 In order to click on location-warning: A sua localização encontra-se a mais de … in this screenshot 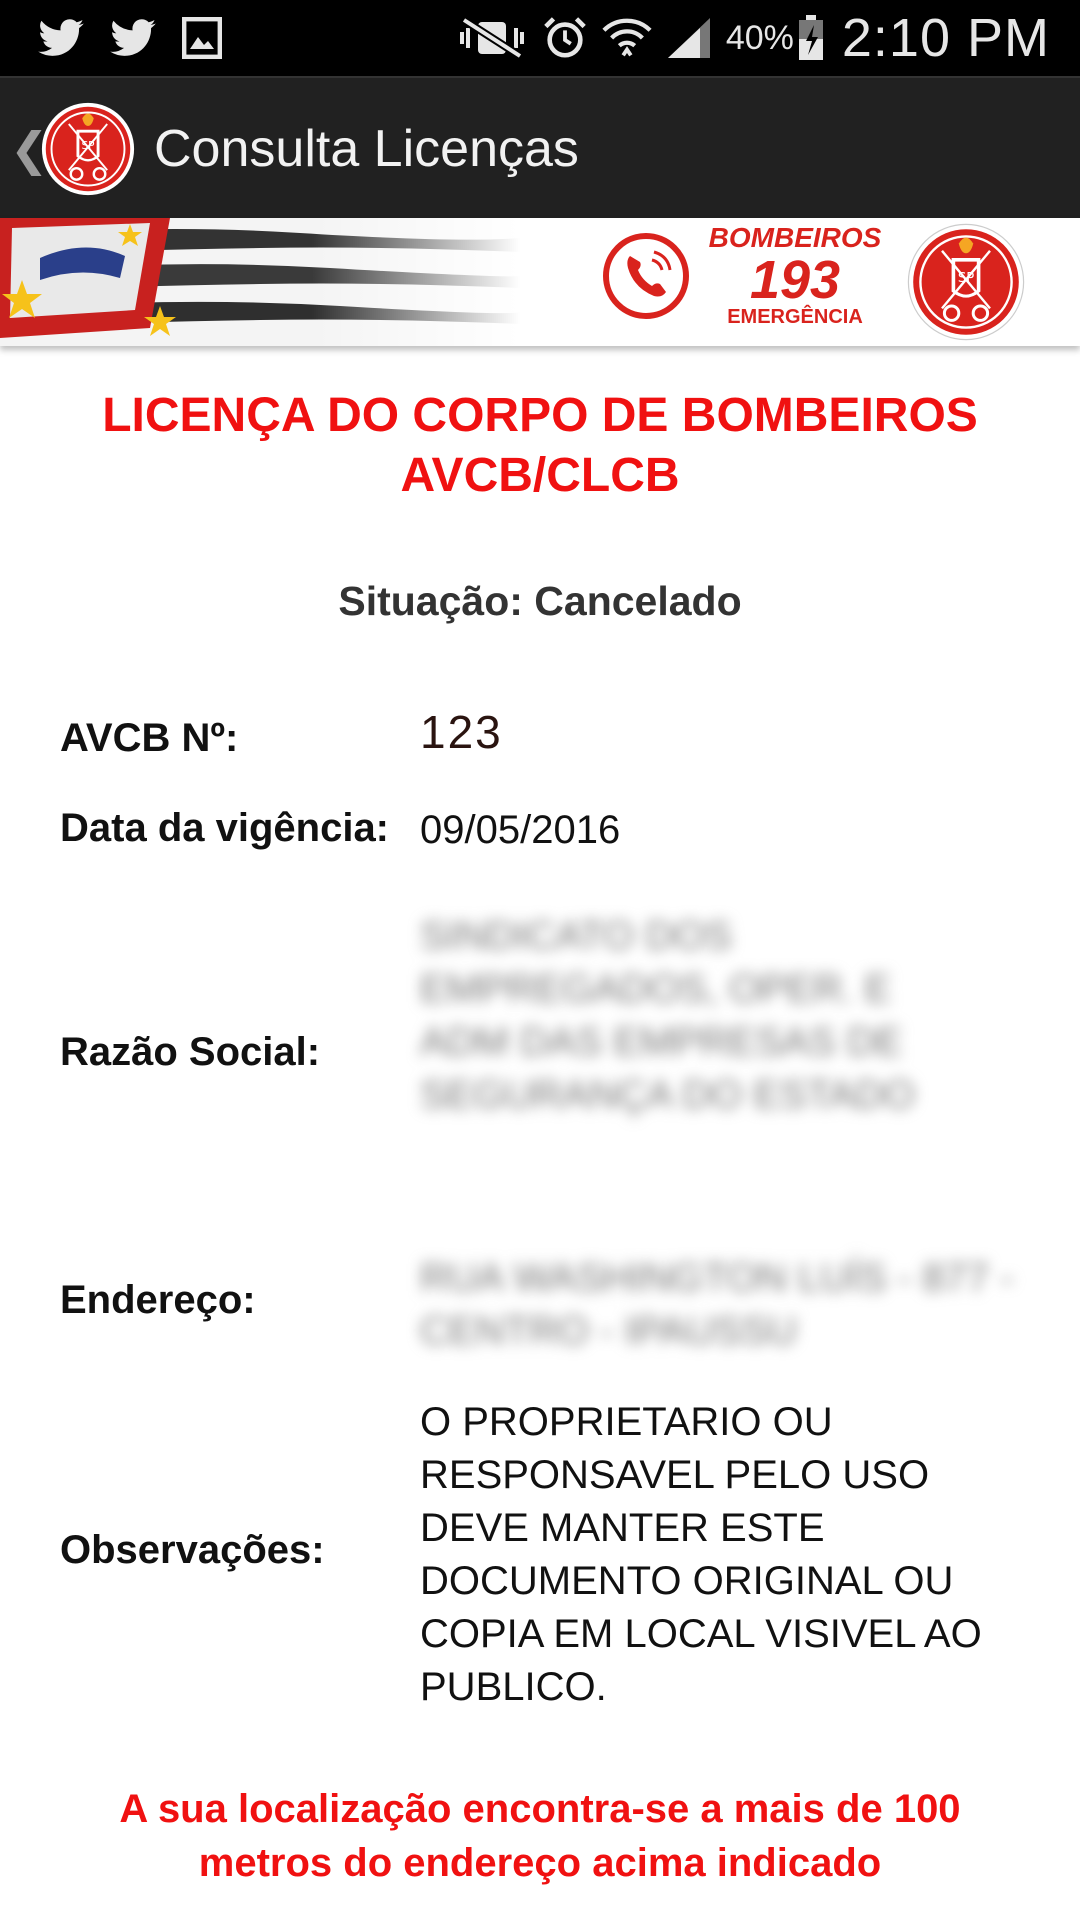, I will do `click(540, 1836)`.